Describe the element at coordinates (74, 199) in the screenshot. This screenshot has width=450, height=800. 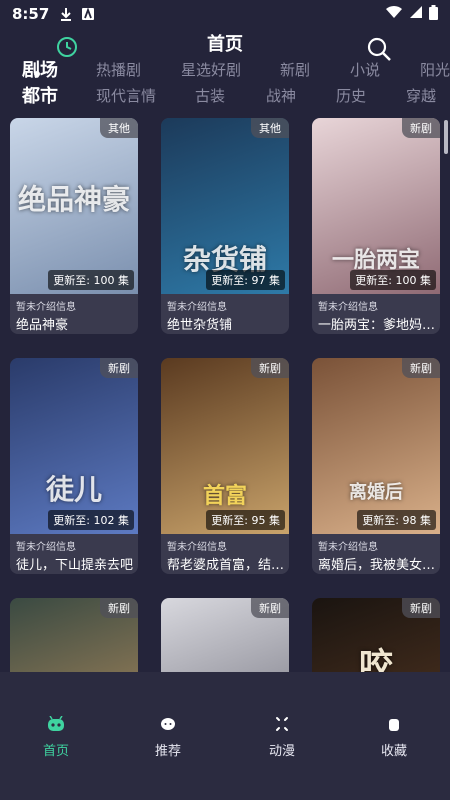
I see `poster-title-art: 绝品神豪` at that location.